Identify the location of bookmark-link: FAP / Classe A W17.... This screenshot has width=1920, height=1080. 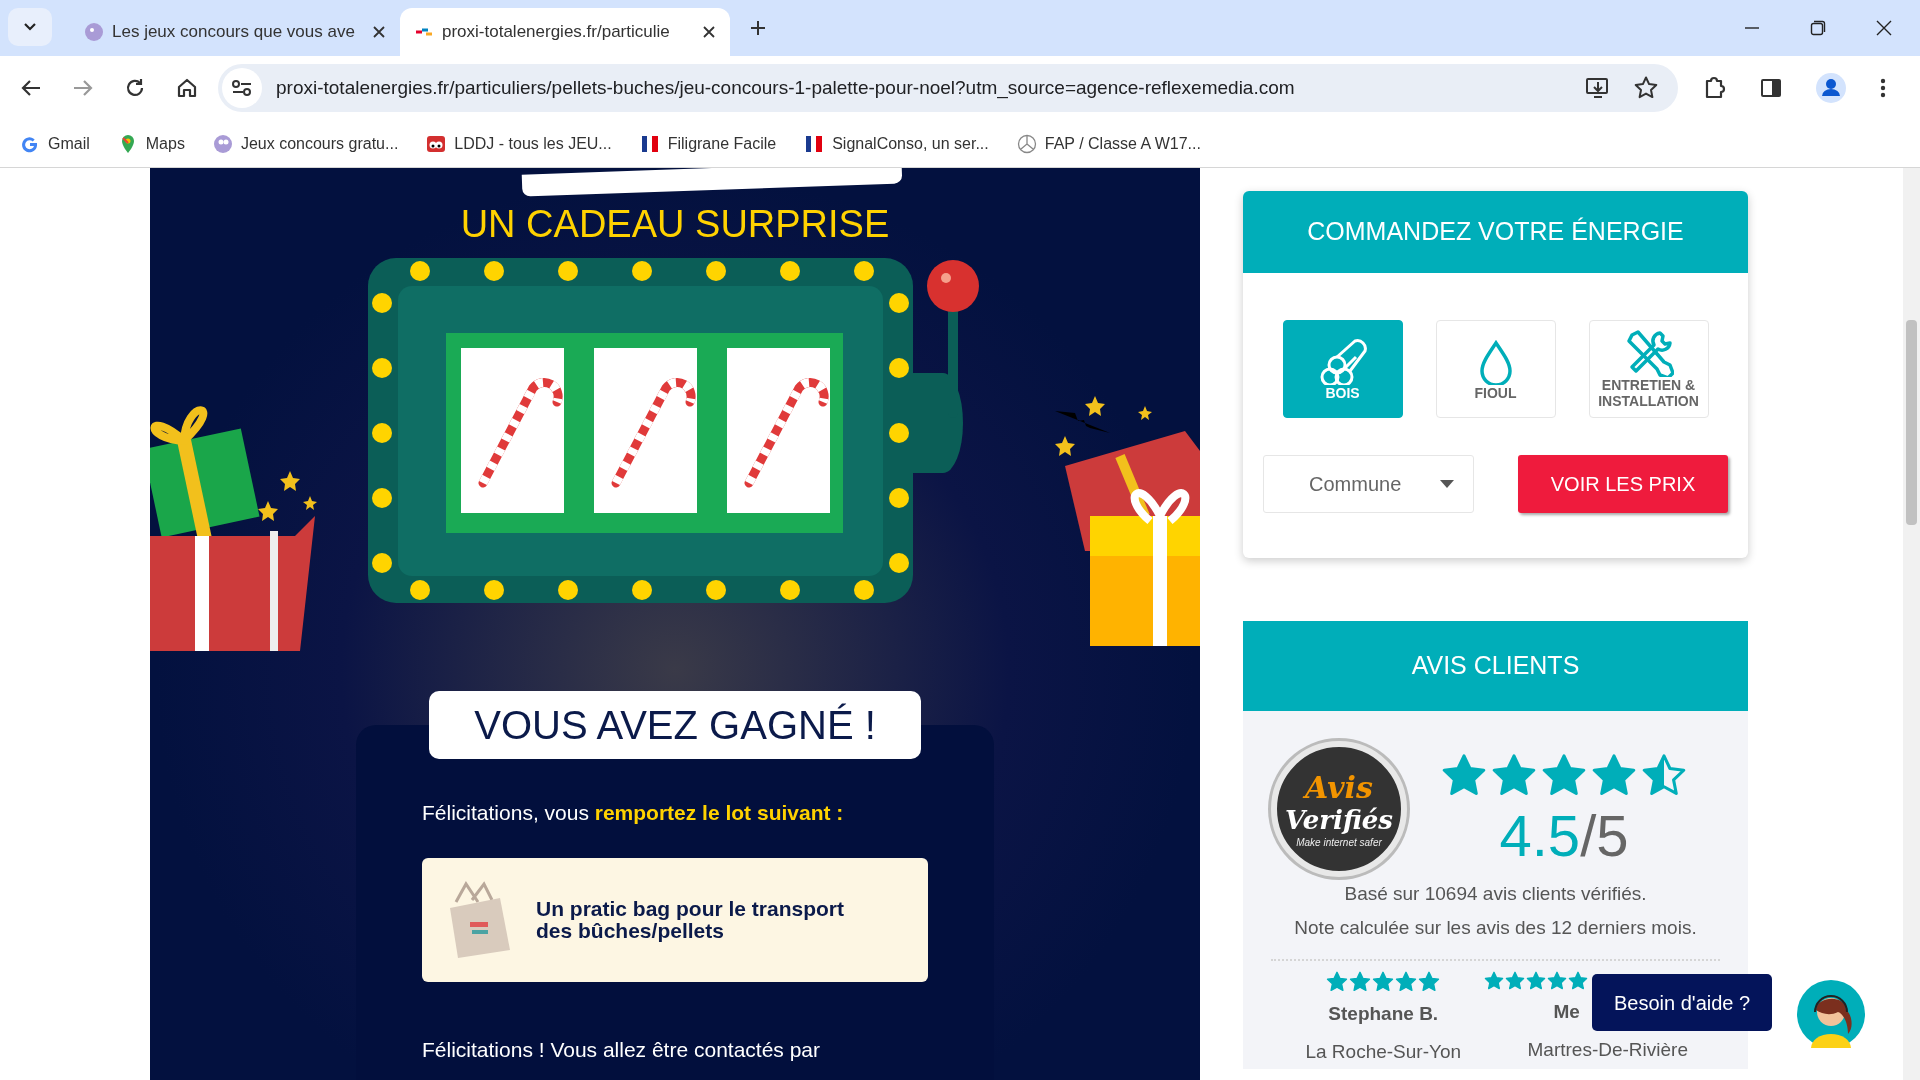
(1108, 143).